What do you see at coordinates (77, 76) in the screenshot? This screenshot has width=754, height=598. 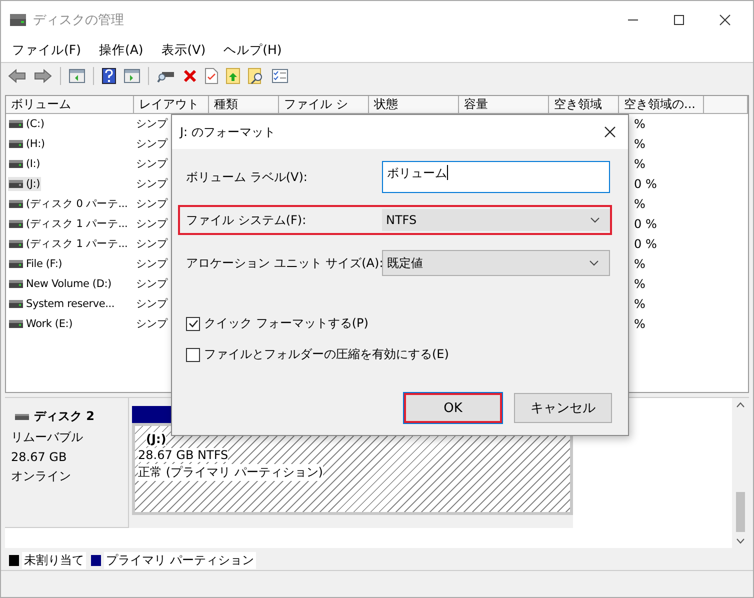 I see `console-tree-icon` at bounding box center [77, 76].